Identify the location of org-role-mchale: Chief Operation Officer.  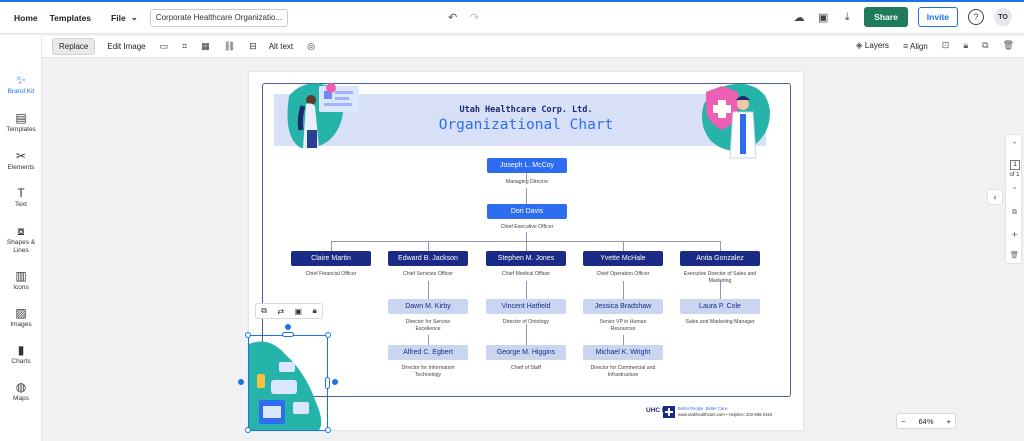
(623, 274).